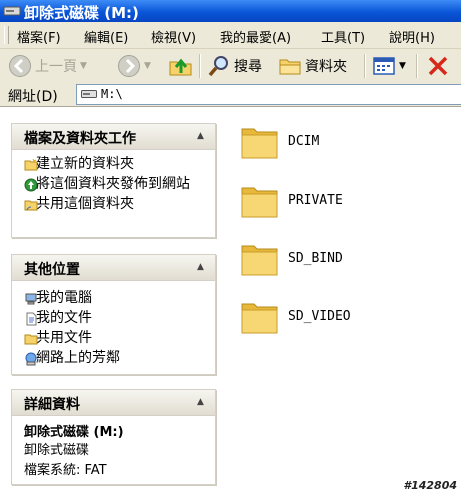 This screenshot has width=461, height=496. What do you see at coordinates (31, 319) in the screenshot?
I see `my-documents-icon` at bounding box center [31, 319].